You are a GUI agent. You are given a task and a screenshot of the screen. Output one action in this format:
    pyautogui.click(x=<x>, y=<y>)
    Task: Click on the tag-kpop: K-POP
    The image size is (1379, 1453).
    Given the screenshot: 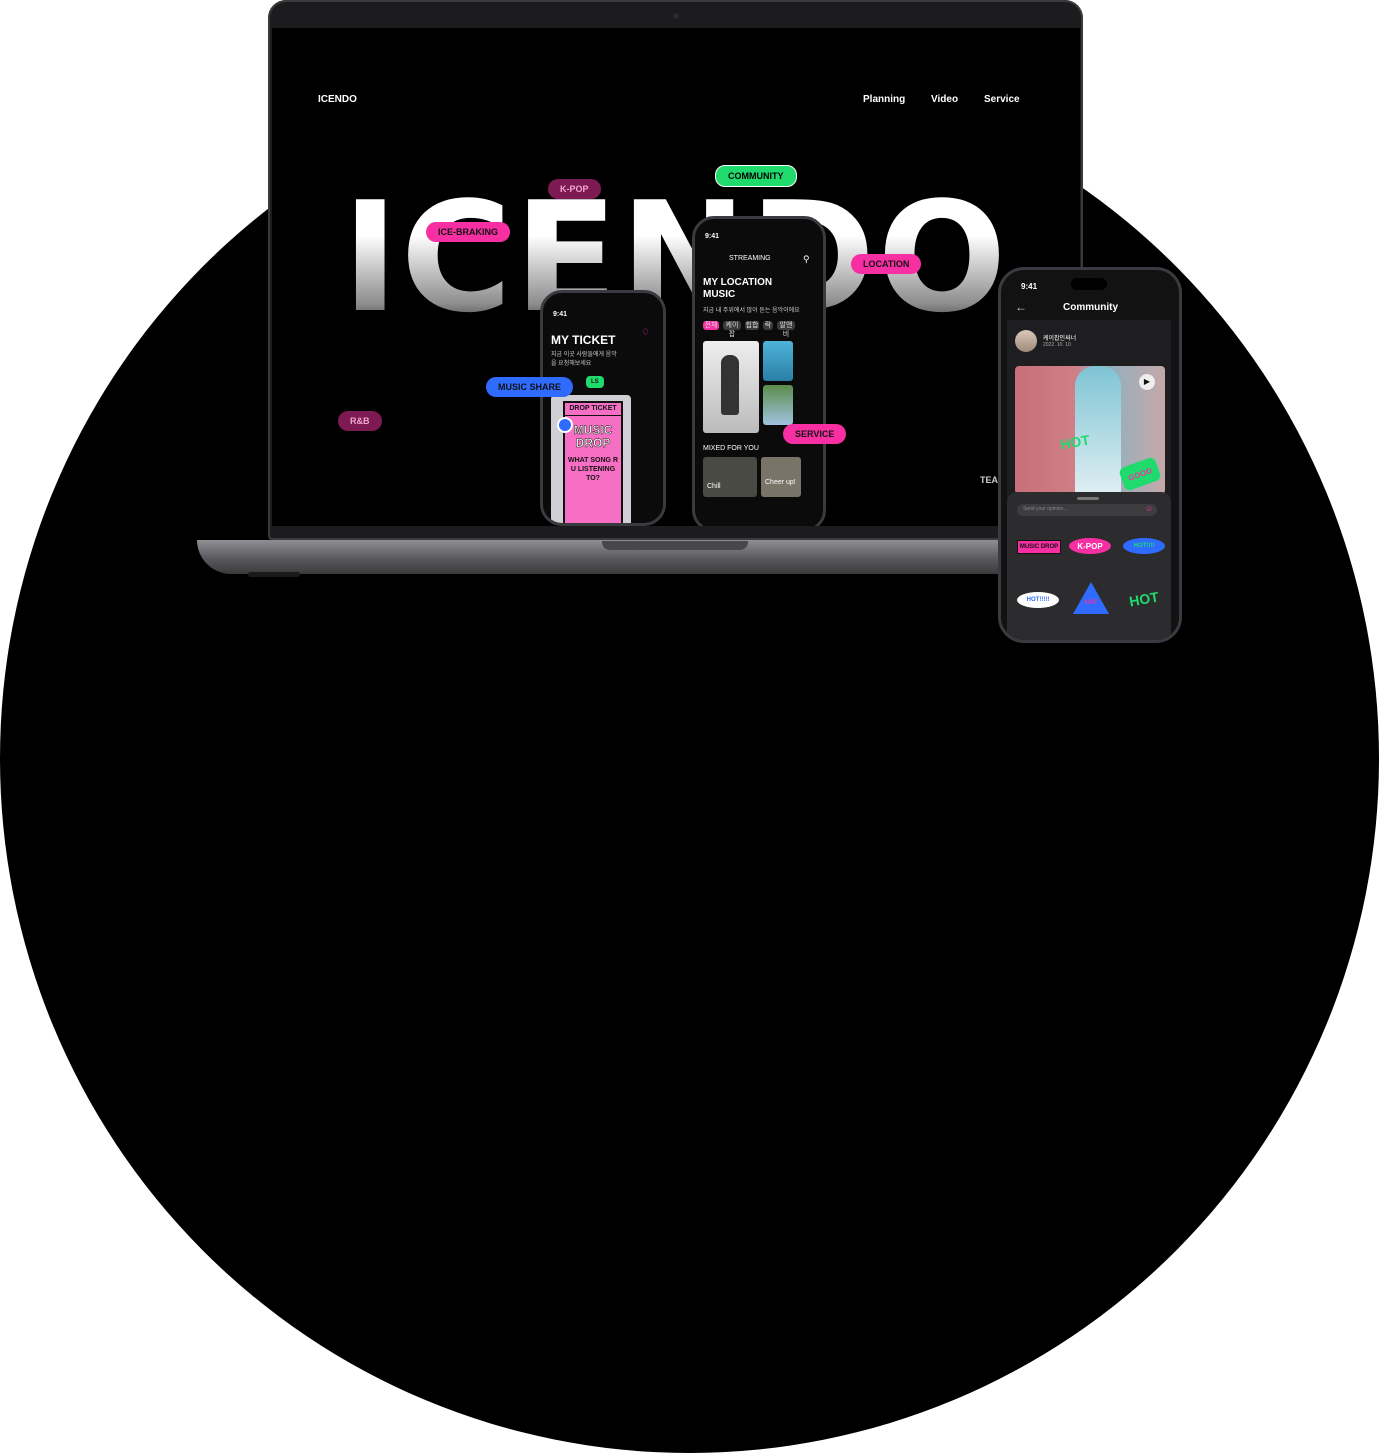 What is the action you would take?
    pyautogui.click(x=574, y=189)
    